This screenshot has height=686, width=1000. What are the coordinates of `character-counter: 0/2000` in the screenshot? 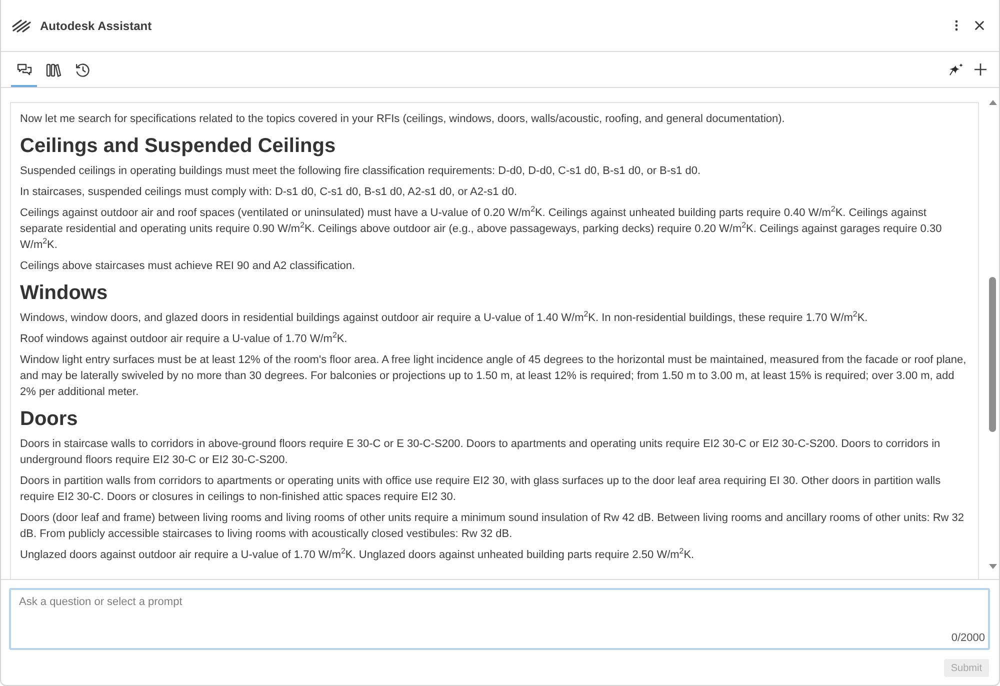 It's located at (968, 638).